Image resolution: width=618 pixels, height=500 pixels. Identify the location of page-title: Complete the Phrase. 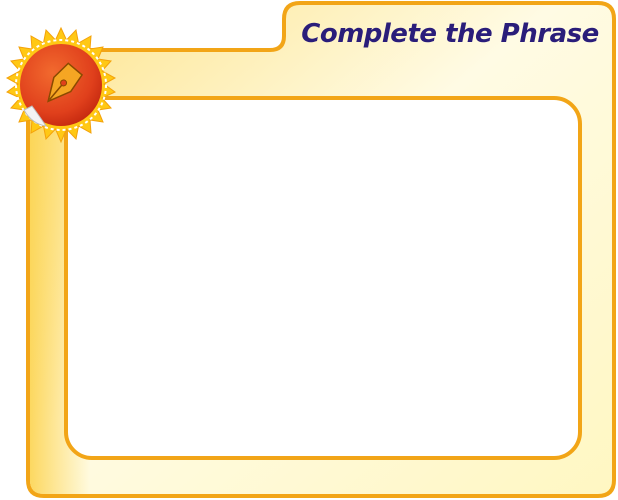
(450, 34).